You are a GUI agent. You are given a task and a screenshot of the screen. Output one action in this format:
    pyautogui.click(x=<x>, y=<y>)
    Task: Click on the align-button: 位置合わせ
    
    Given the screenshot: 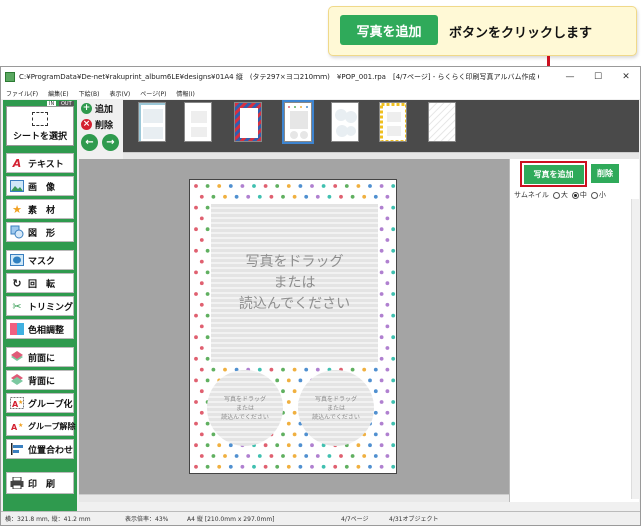 What is the action you would take?
    pyautogui.click(x=40, y=449)
    